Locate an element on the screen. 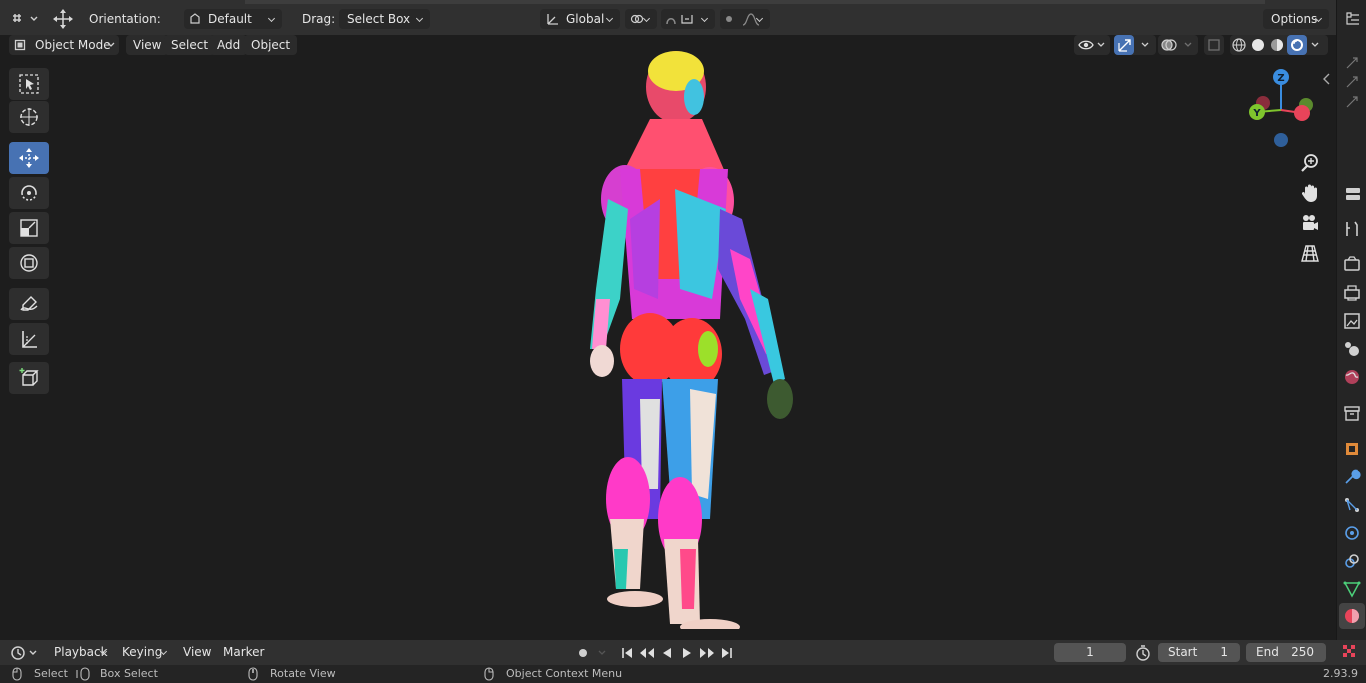 The height and width of the screenshot is (683, 1366). measure-icon is located at coordinates (29, 339).